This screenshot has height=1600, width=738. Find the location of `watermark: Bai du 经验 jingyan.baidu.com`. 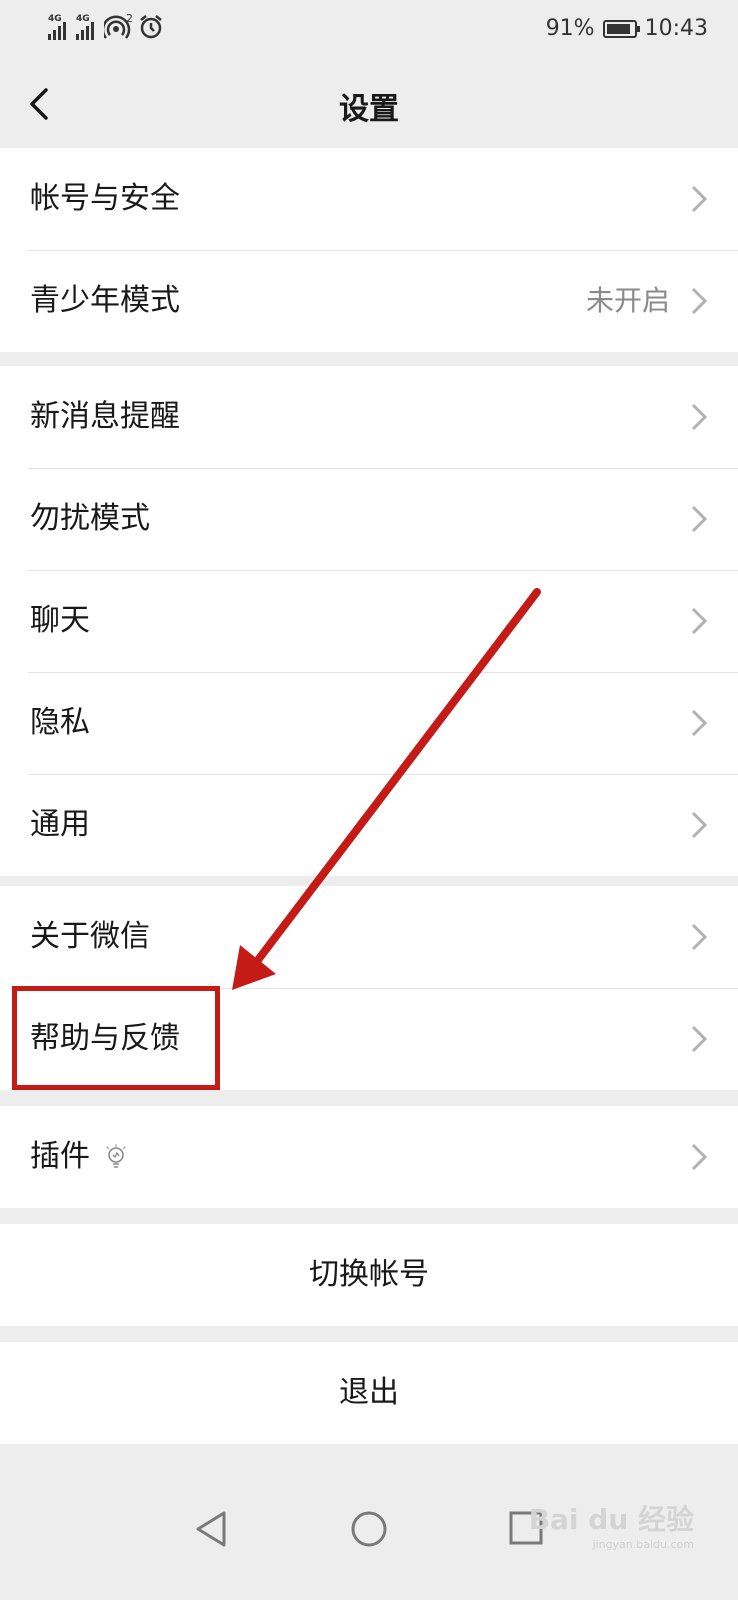

watermark: Bai du 经验 jingyan.baidu.com is located at coordinates (611, 1524).